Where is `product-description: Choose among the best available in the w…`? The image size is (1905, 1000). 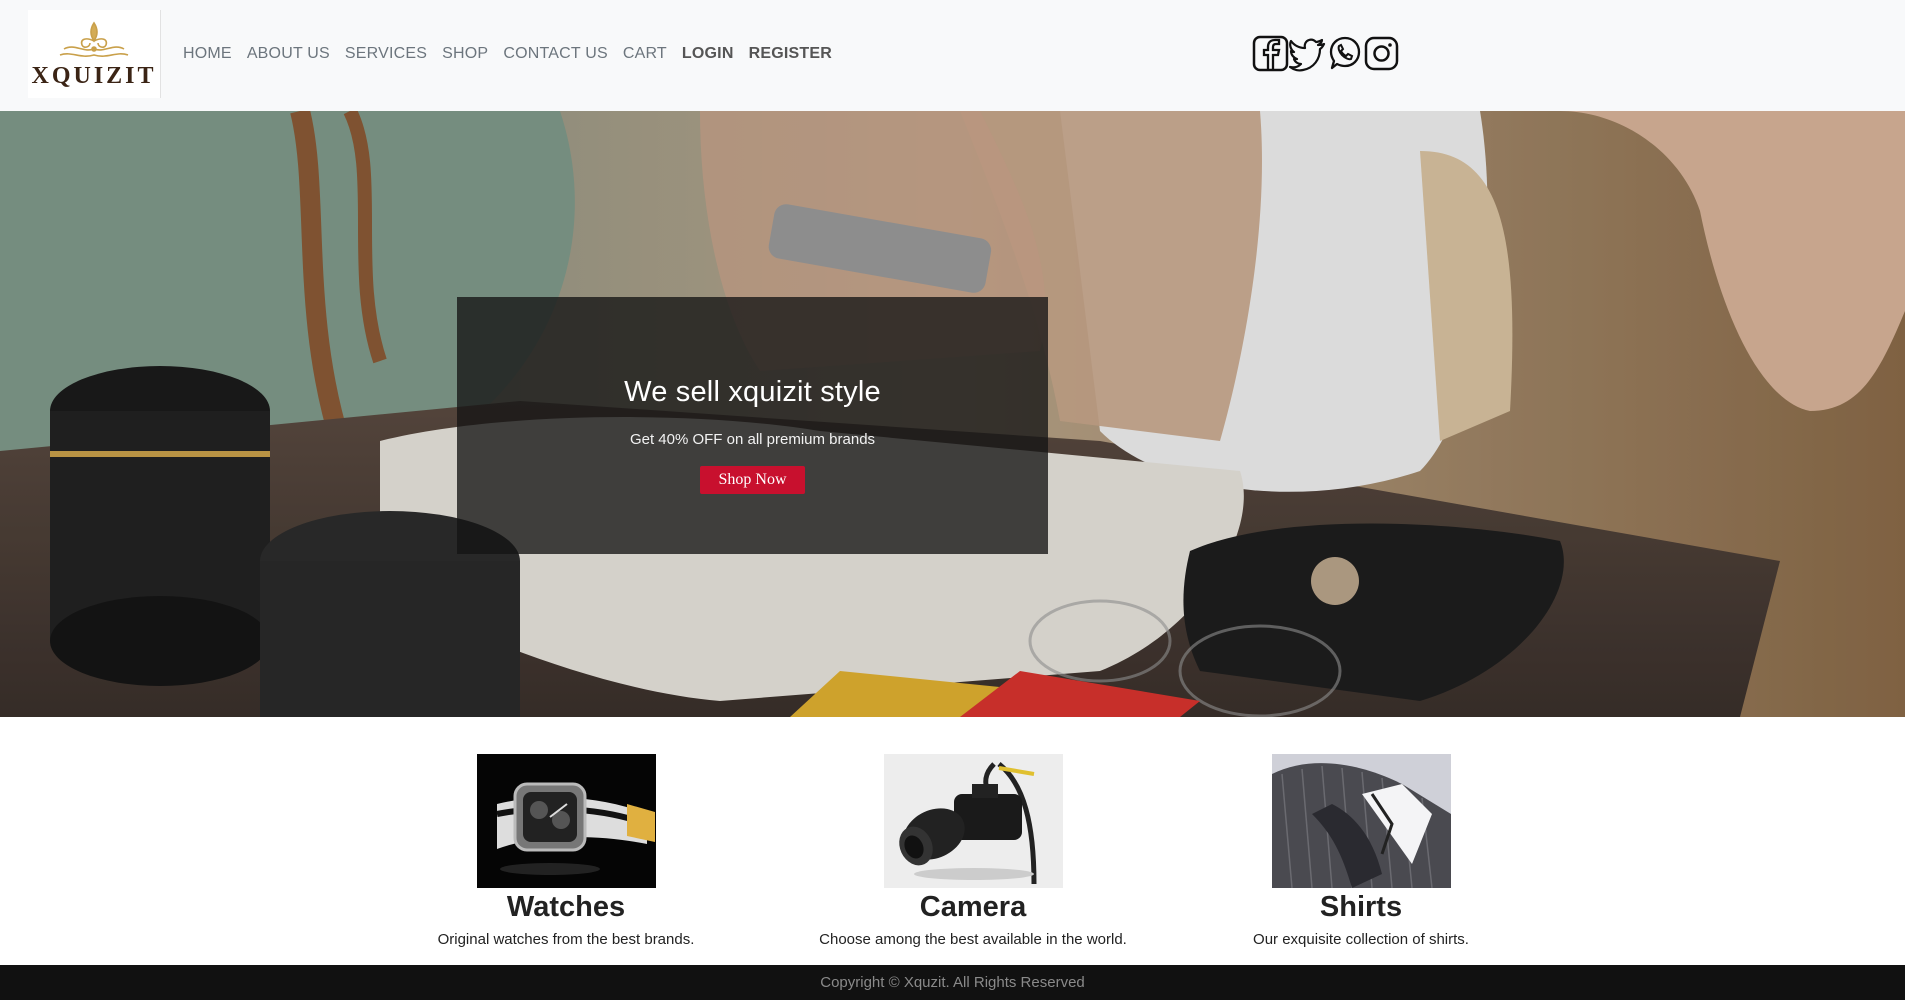
product-description: Choose among the best available in the w… is located at coordinates (973, 939).